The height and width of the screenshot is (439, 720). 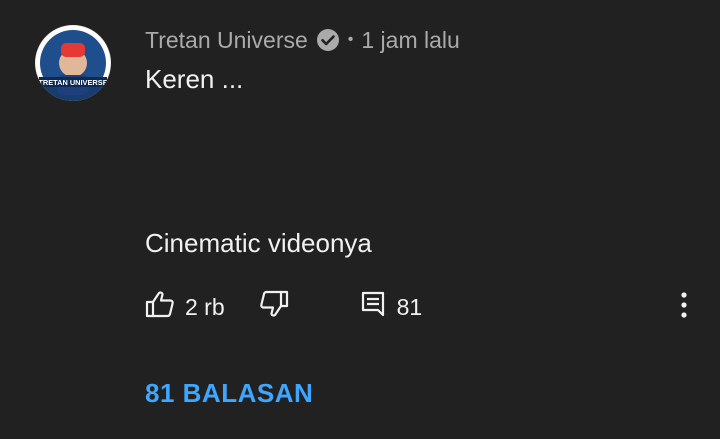 I want to click on comment-icon, so click(x=373, y=307).